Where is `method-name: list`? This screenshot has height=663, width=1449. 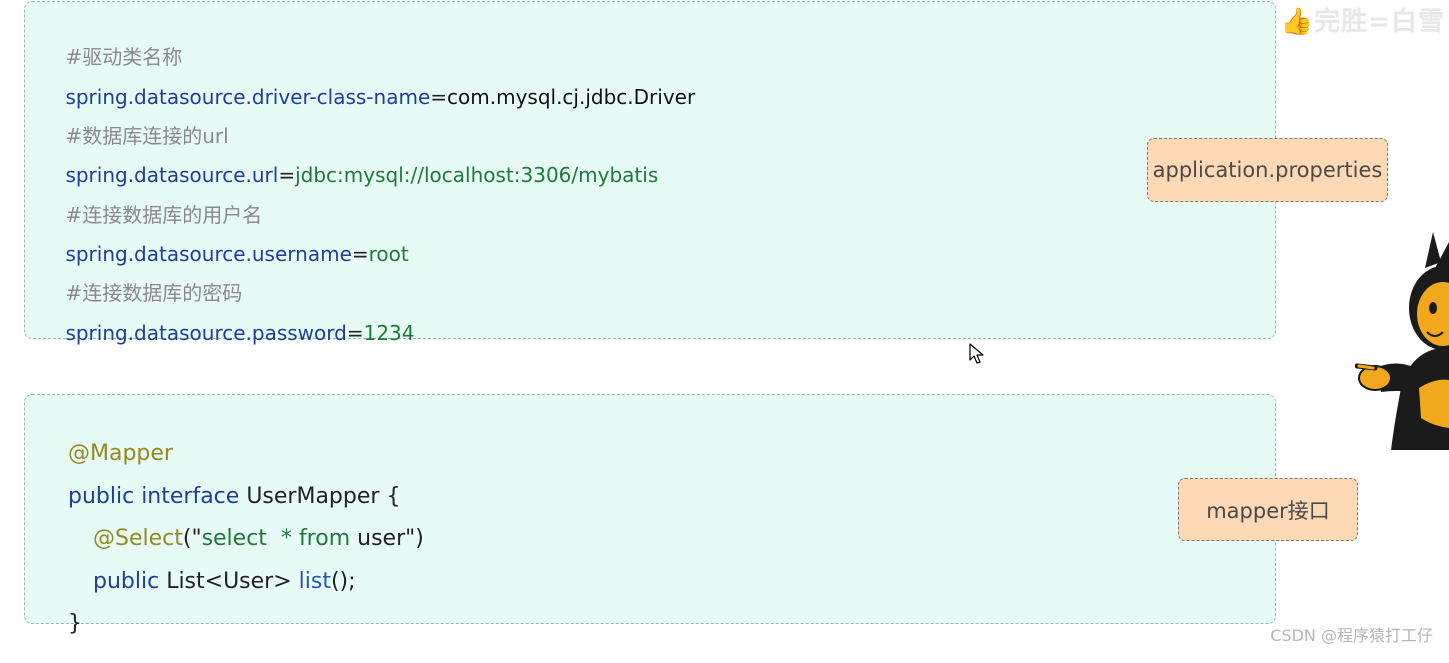
method-name: list is located at coordinates (314, 581).